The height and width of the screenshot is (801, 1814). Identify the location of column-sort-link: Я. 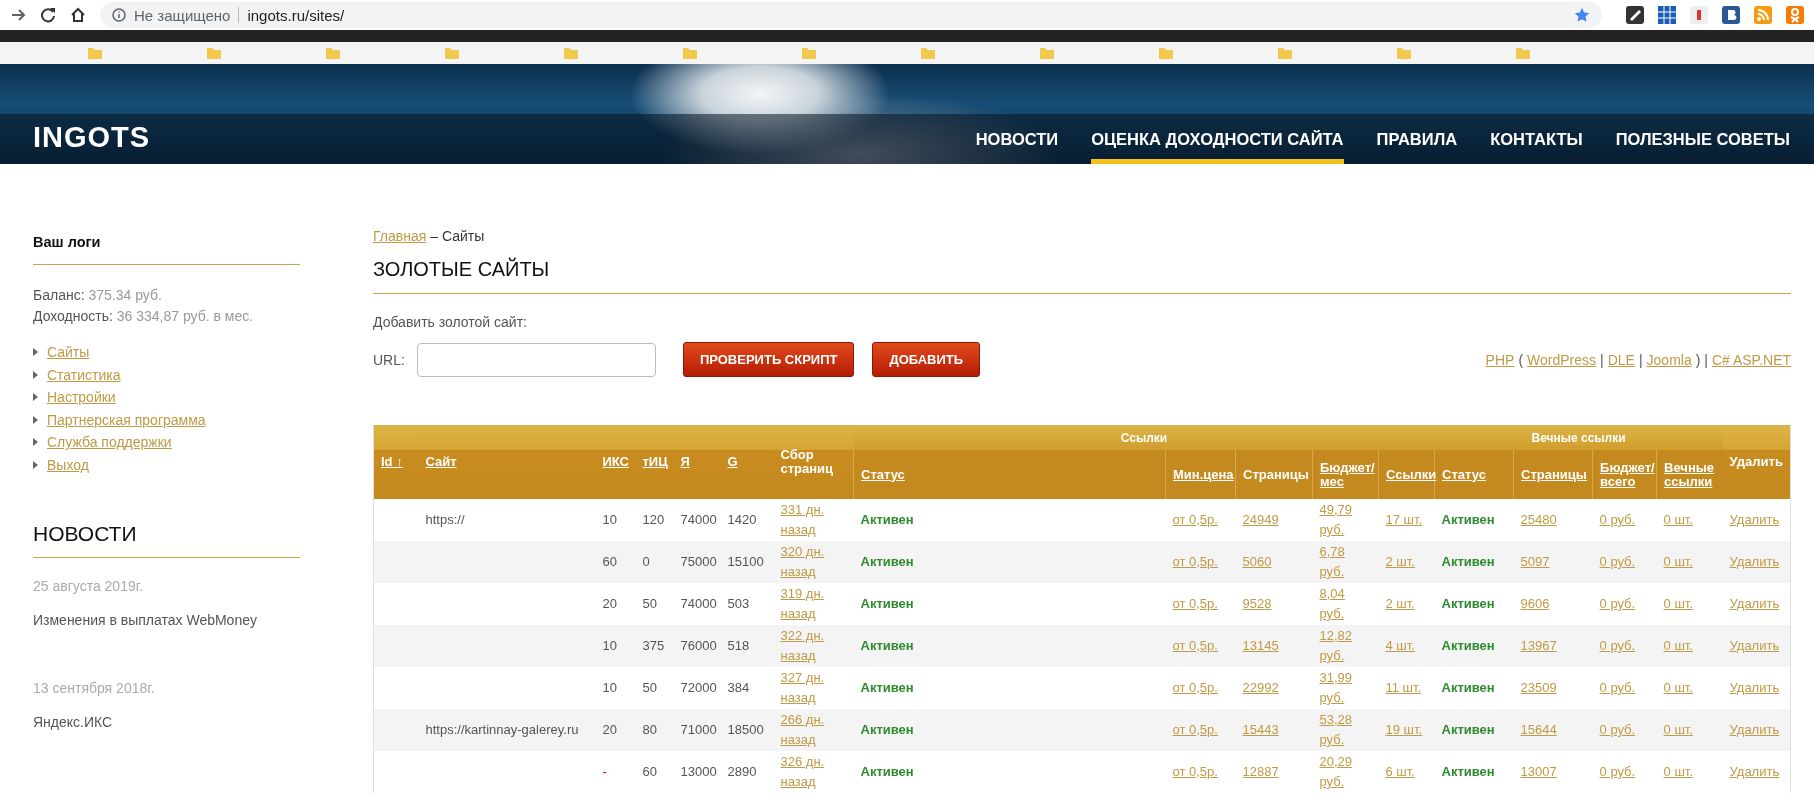
(685, 462).